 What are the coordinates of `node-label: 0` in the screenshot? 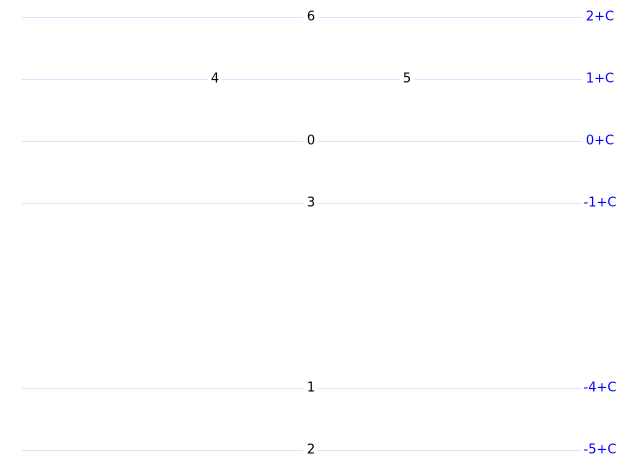 It's located at (311, 141).